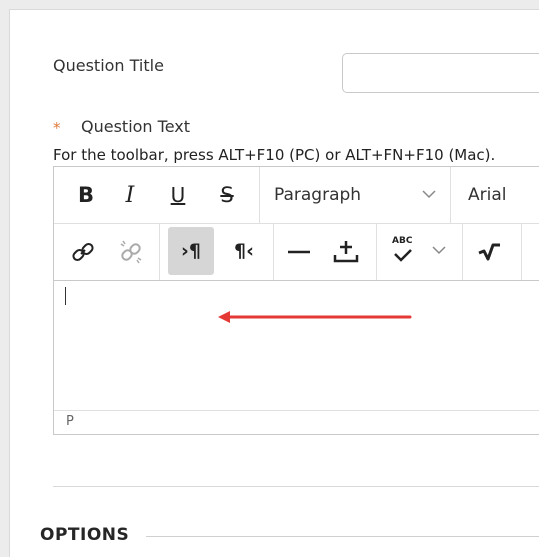 The width and height of the screenshot is (539, 557). What do you see at coordinates (342, 536) in the screenshot?
I see `options-divider` at bounding box center [342, 536].